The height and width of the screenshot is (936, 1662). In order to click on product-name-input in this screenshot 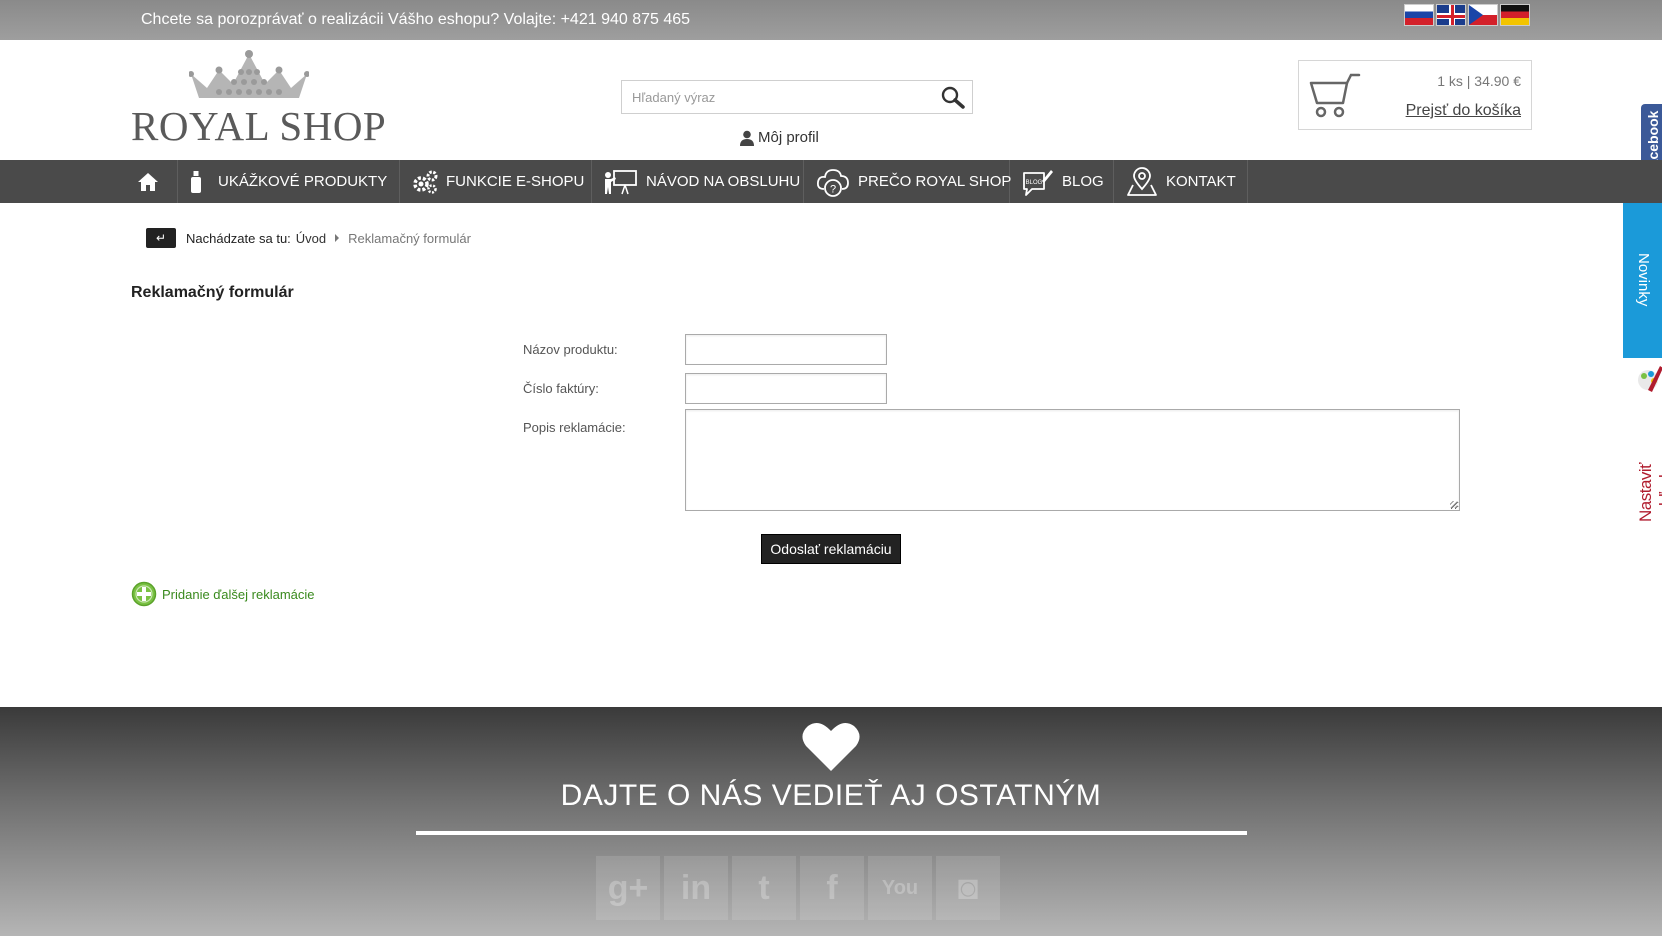, I will do `click(786, 349)`.